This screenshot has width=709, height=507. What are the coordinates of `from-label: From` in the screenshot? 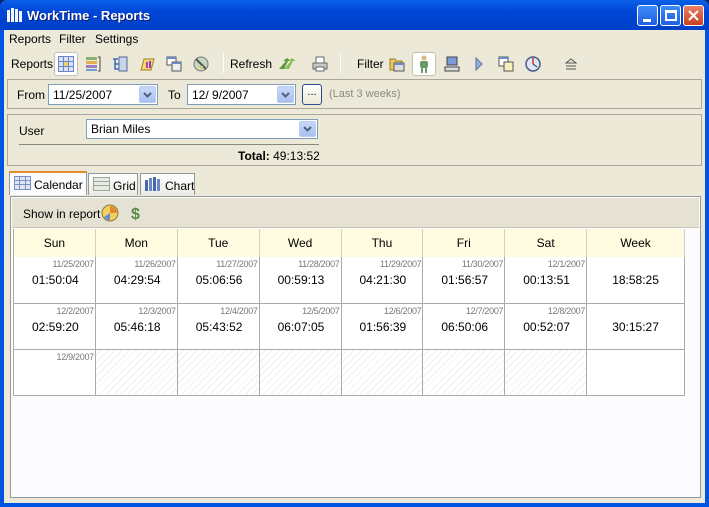 It's located at (31, 95).